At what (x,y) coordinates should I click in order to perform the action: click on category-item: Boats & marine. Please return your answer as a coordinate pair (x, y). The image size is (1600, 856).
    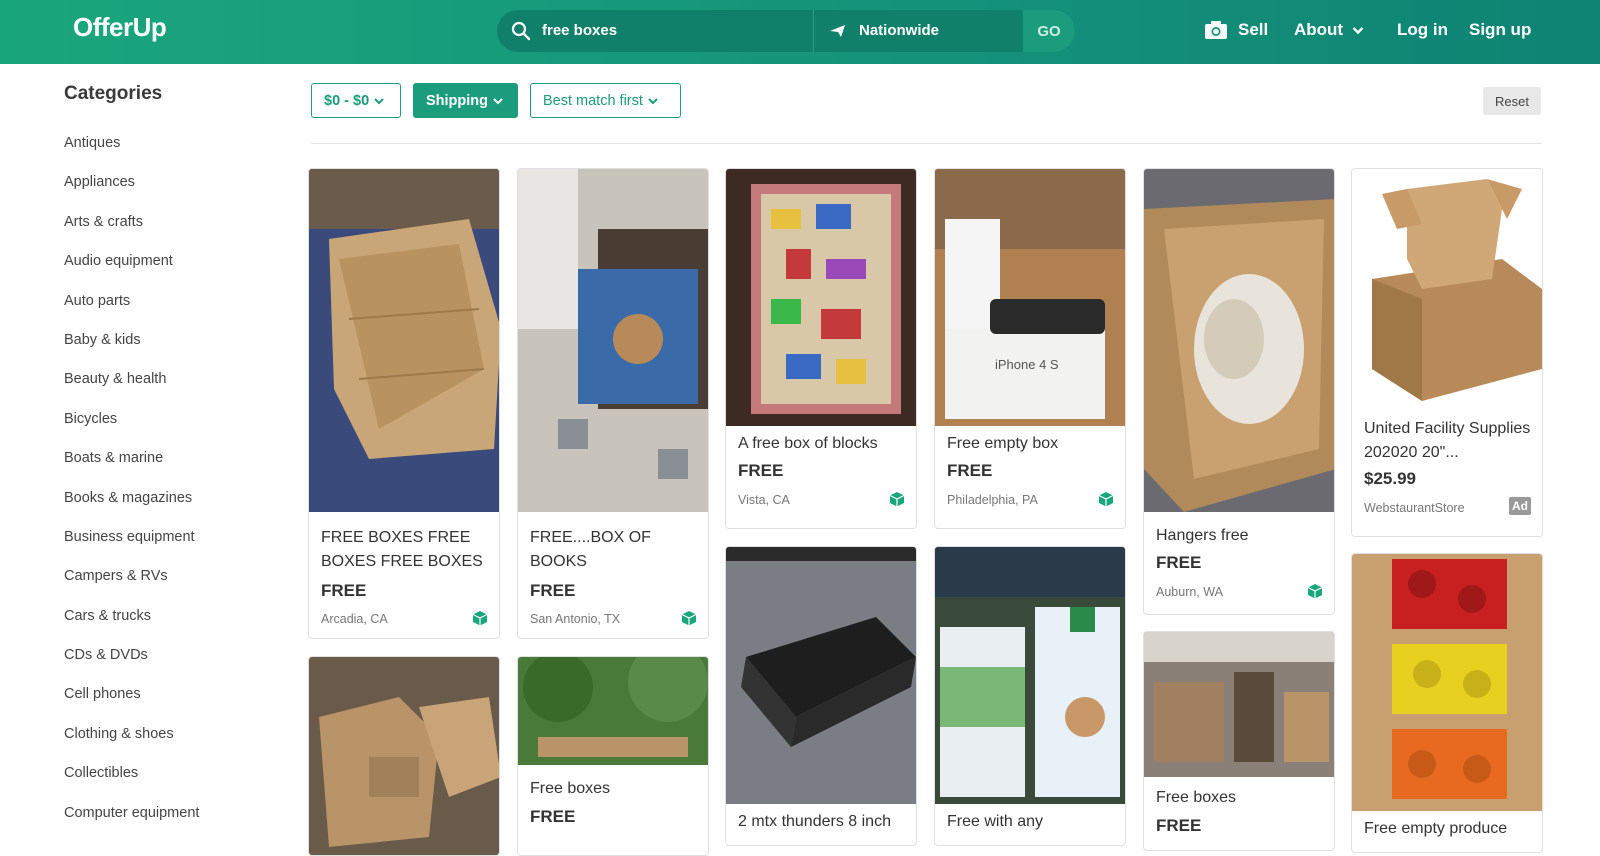
    Looking at the image, I should click on (131, 467).